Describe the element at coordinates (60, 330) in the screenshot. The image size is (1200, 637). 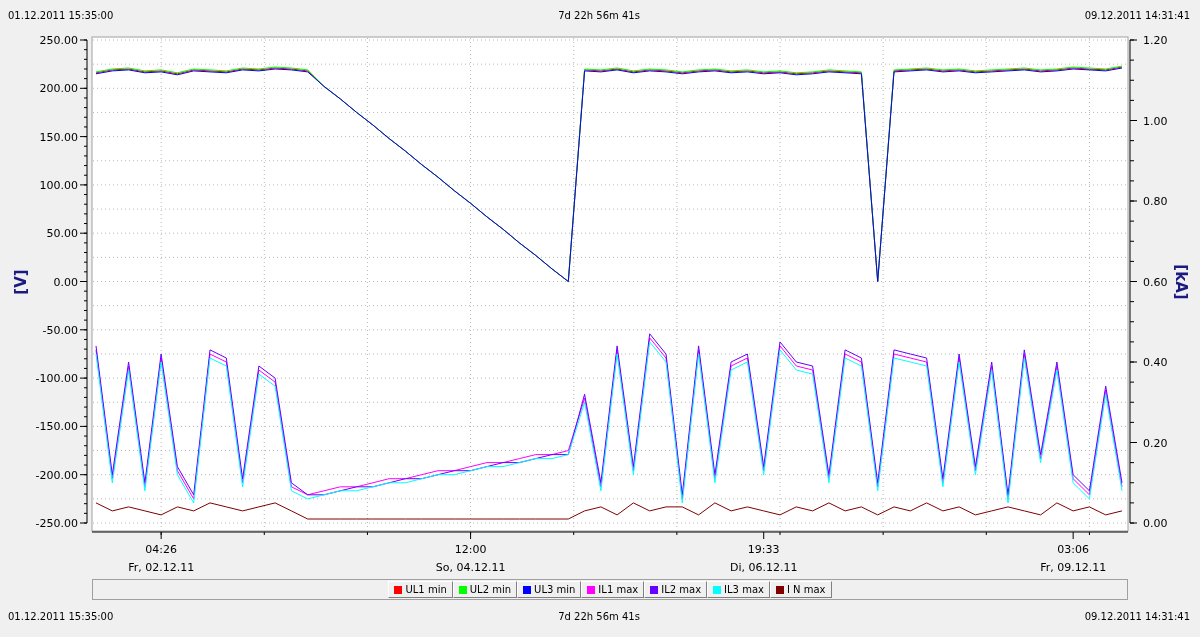
I see `y-axis-label: -50.00` at that location.